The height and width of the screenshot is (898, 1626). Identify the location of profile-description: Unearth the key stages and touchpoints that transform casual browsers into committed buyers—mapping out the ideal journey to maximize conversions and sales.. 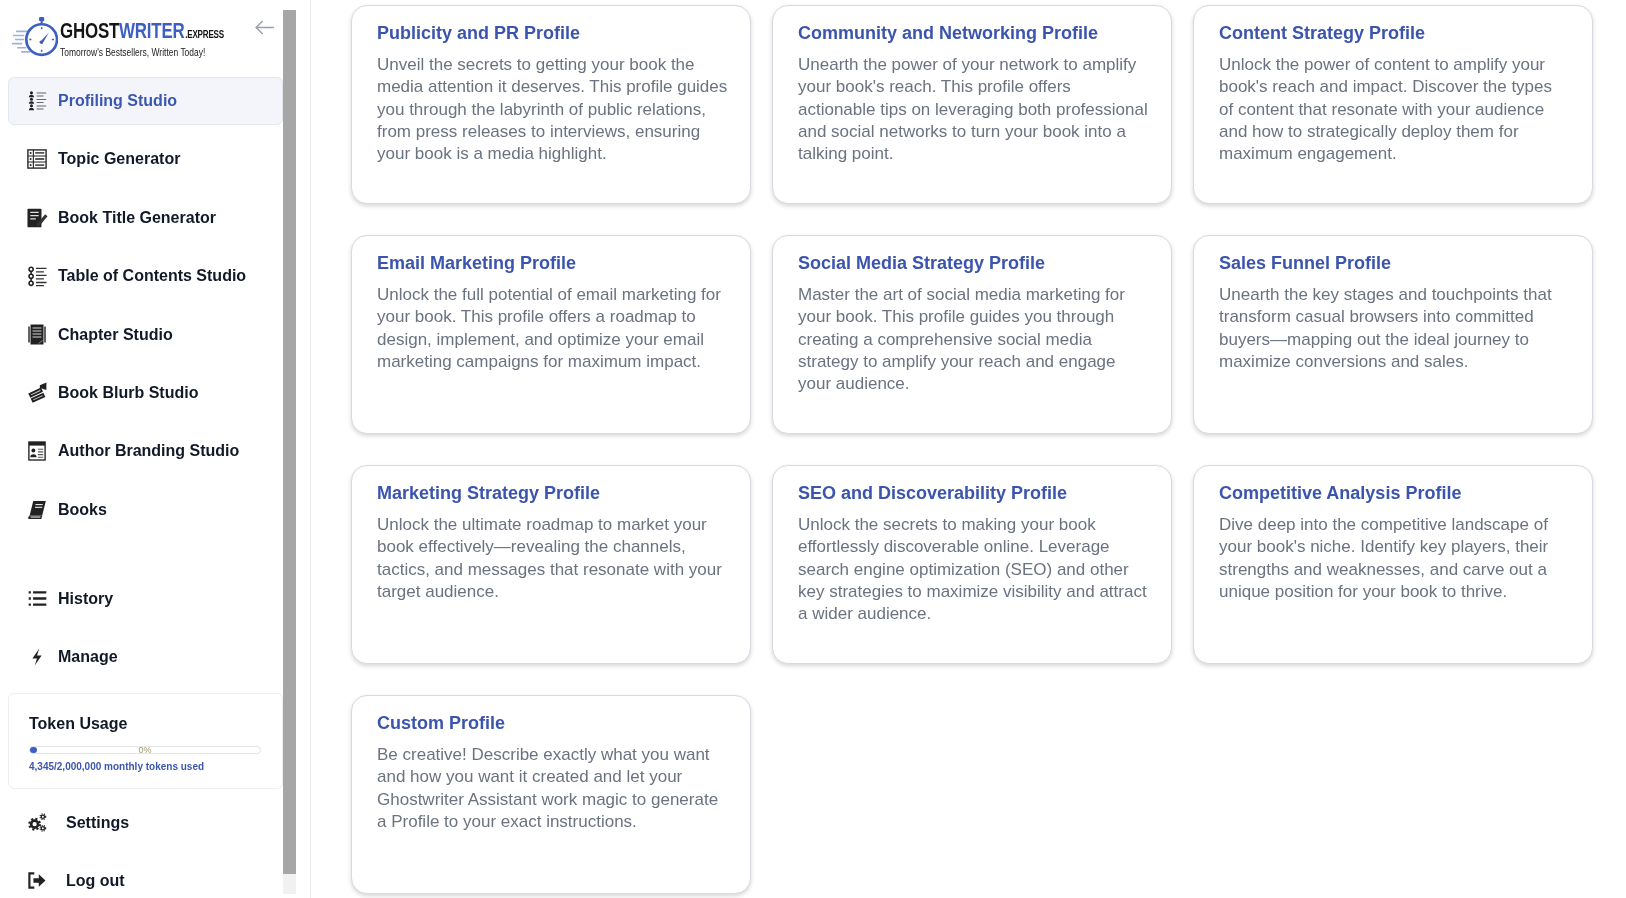
(1386, 328).